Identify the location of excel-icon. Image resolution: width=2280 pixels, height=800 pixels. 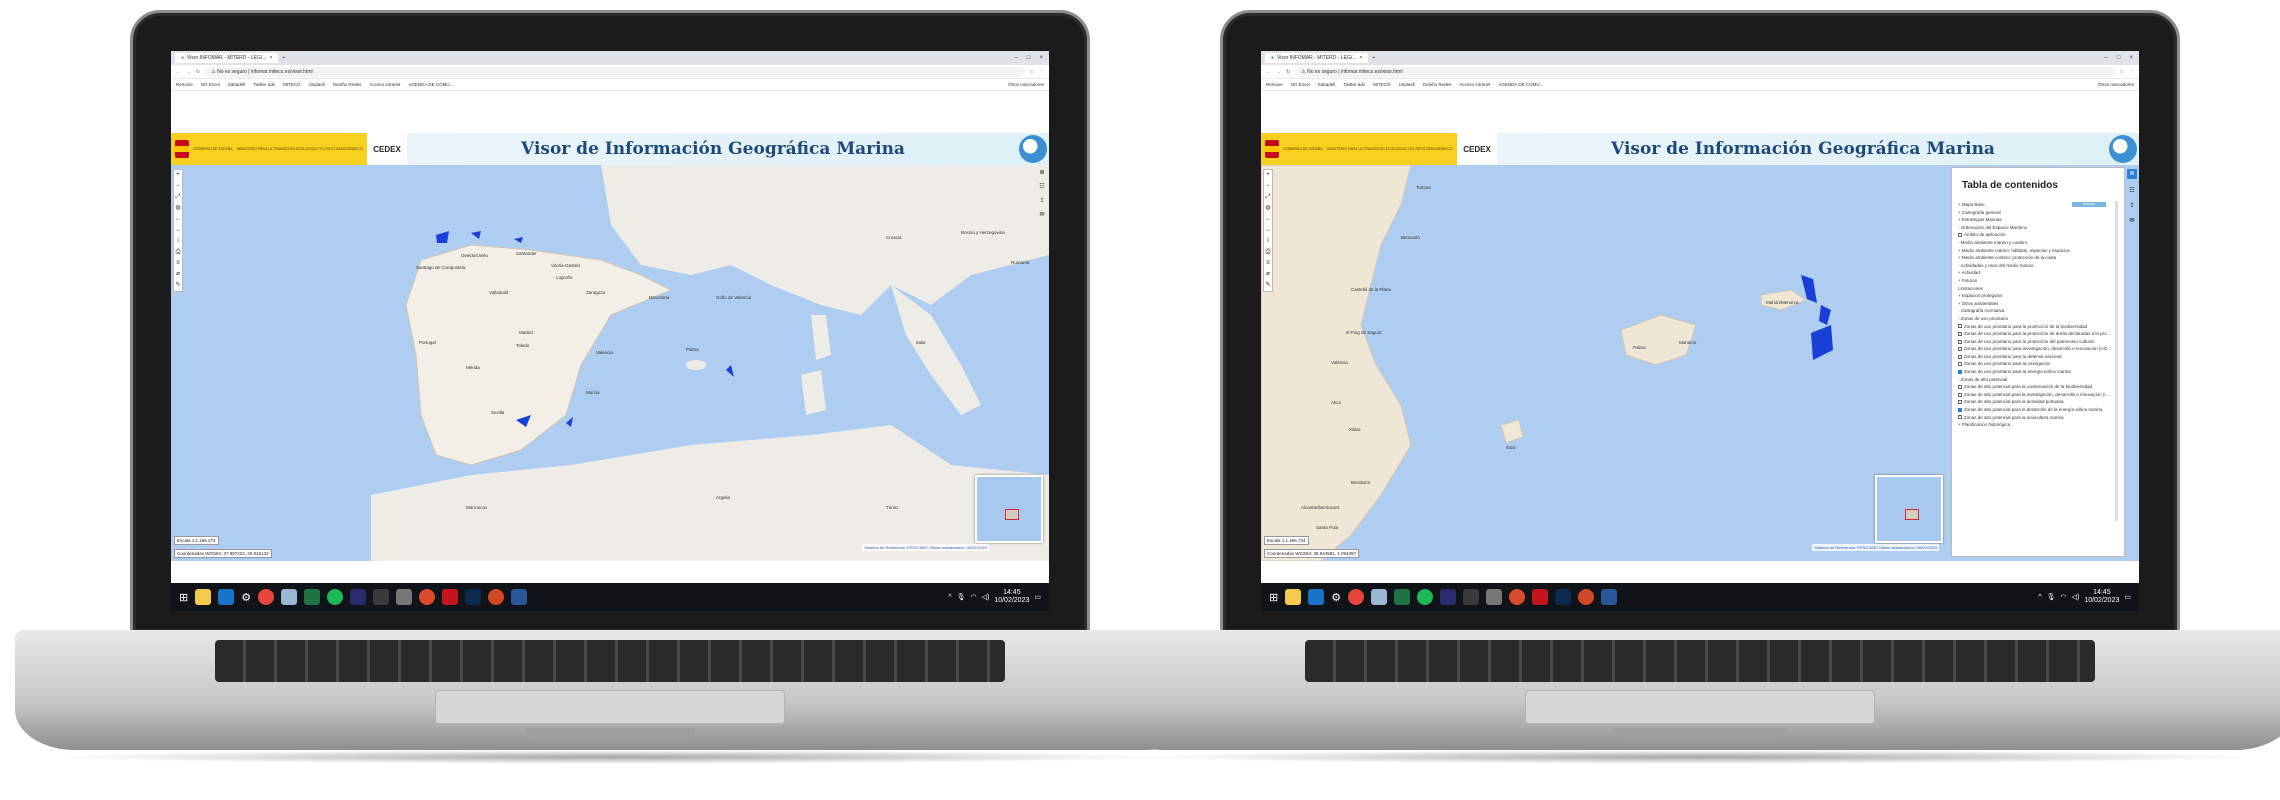
(312, 597).